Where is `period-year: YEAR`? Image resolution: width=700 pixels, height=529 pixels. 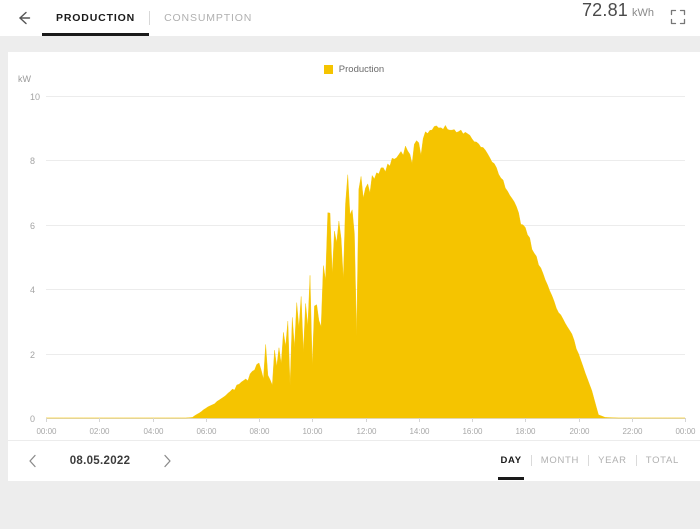 period-year: YEAR is located at coordinates (612, 460).